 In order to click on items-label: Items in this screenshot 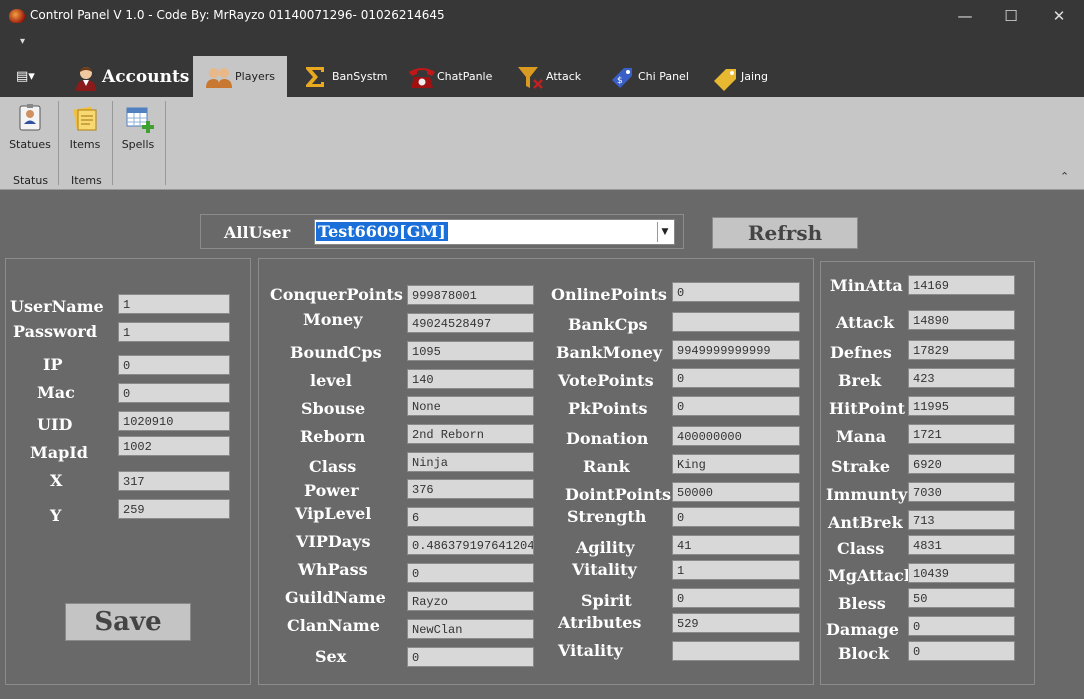, I will do `click(85, 144)`.